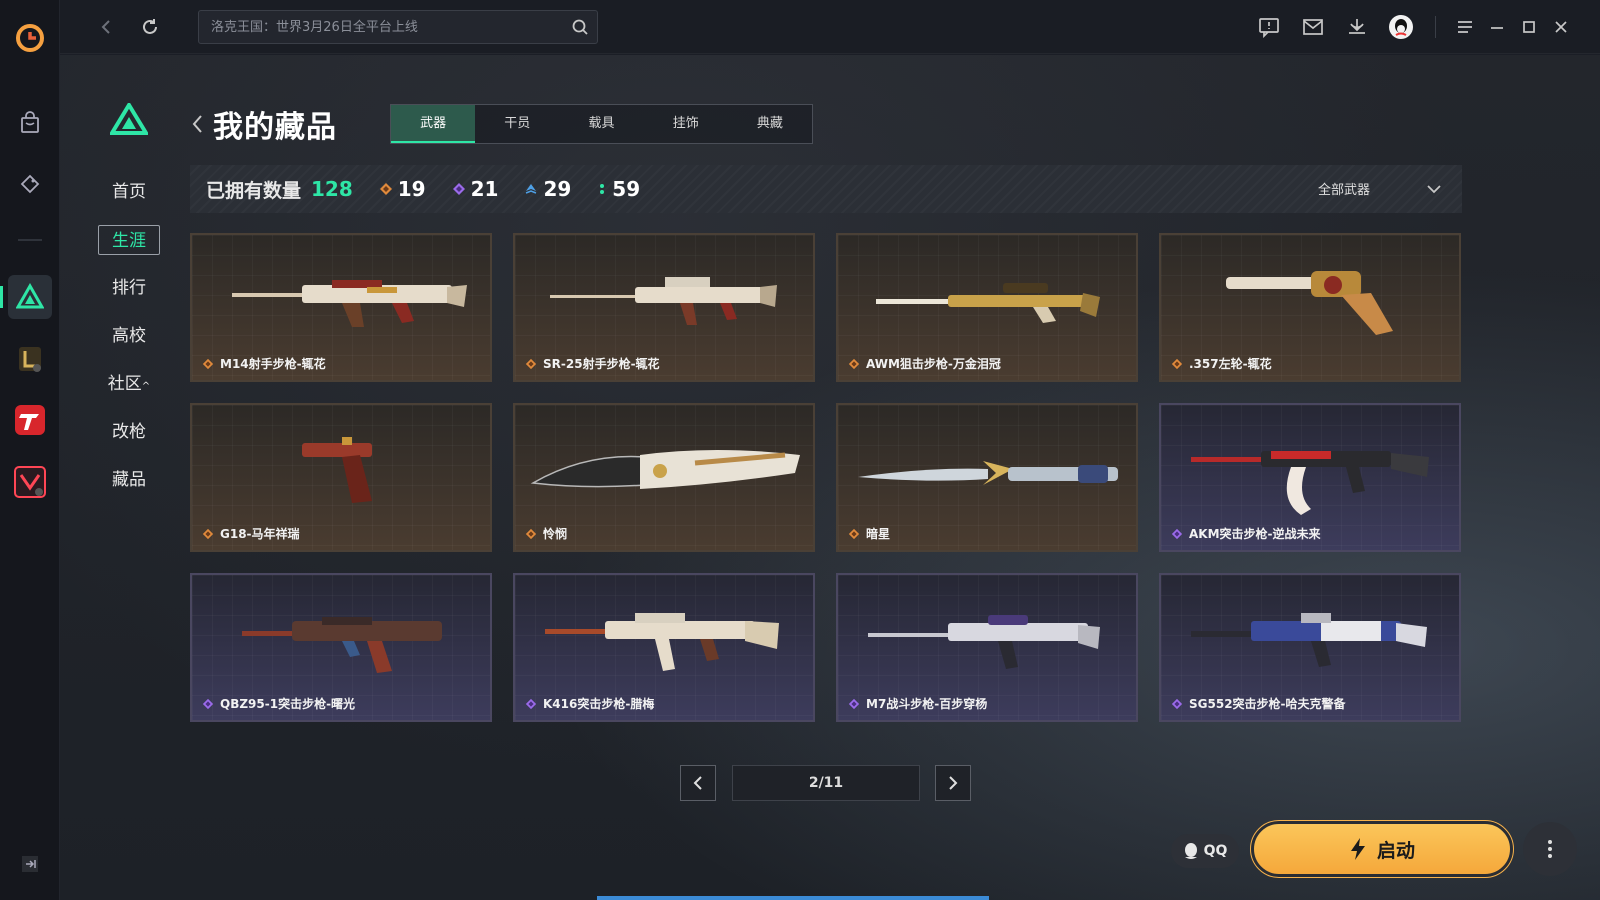 The image size is (1600, 900). I want to click on tab-operators: 干员, so click(517, 124).